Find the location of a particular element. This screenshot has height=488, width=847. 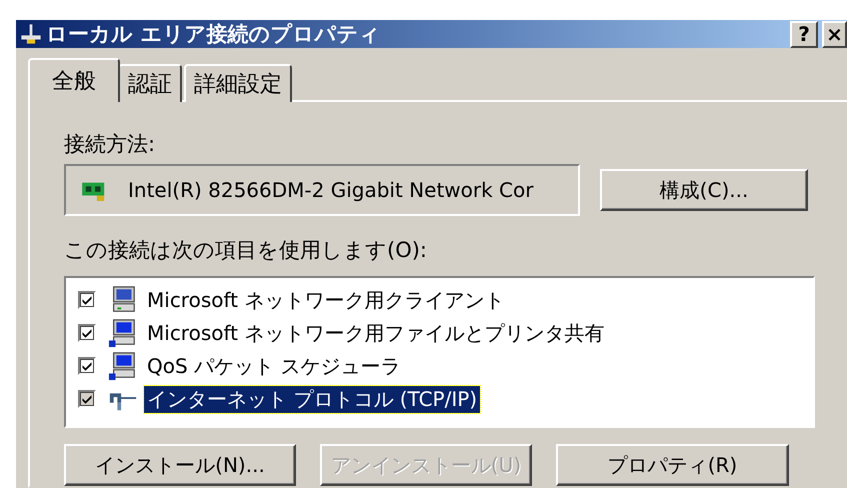

list-item: QoS パケット スケジューラ is located at coordinates (274, 366).